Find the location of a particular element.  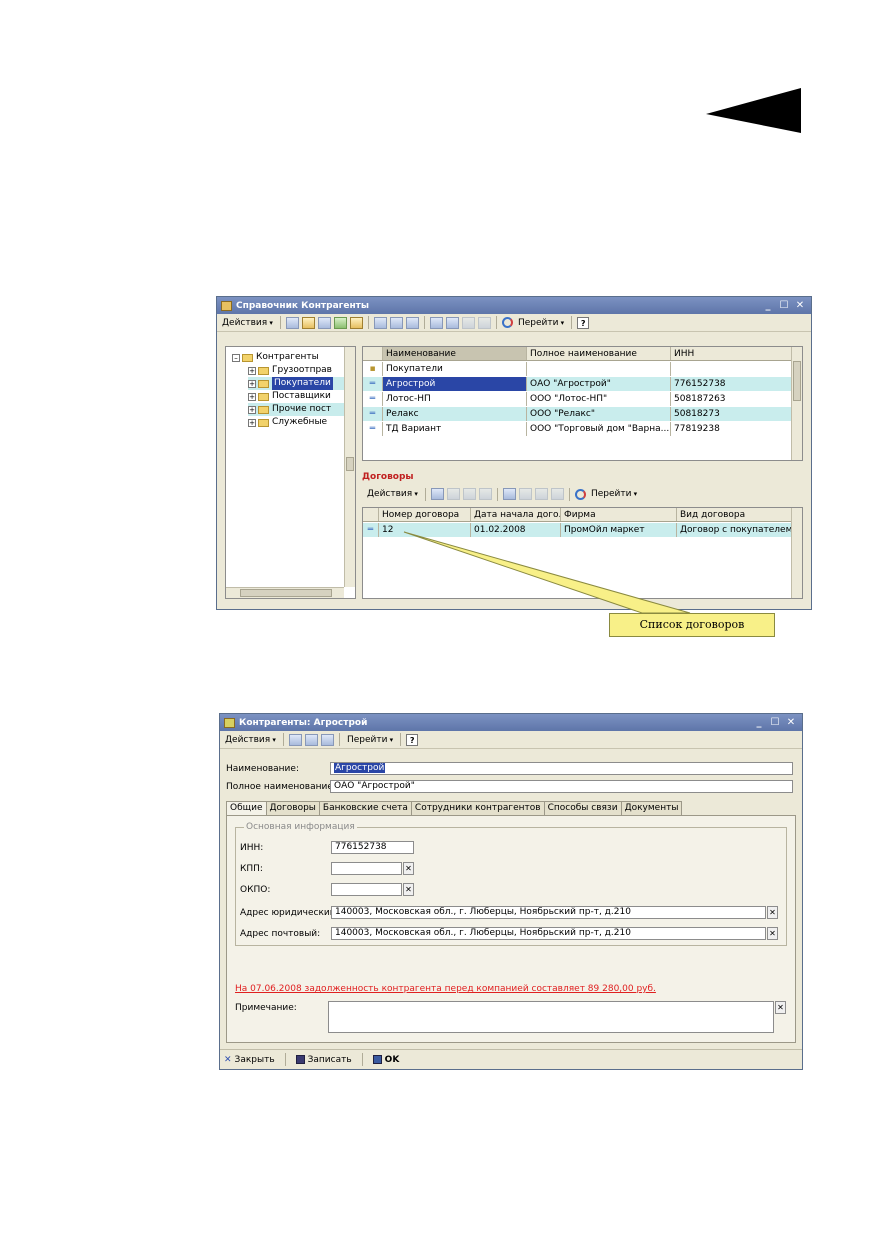

fullname-field: ОАО "Агрострой" is located at coordinates (561, 786).